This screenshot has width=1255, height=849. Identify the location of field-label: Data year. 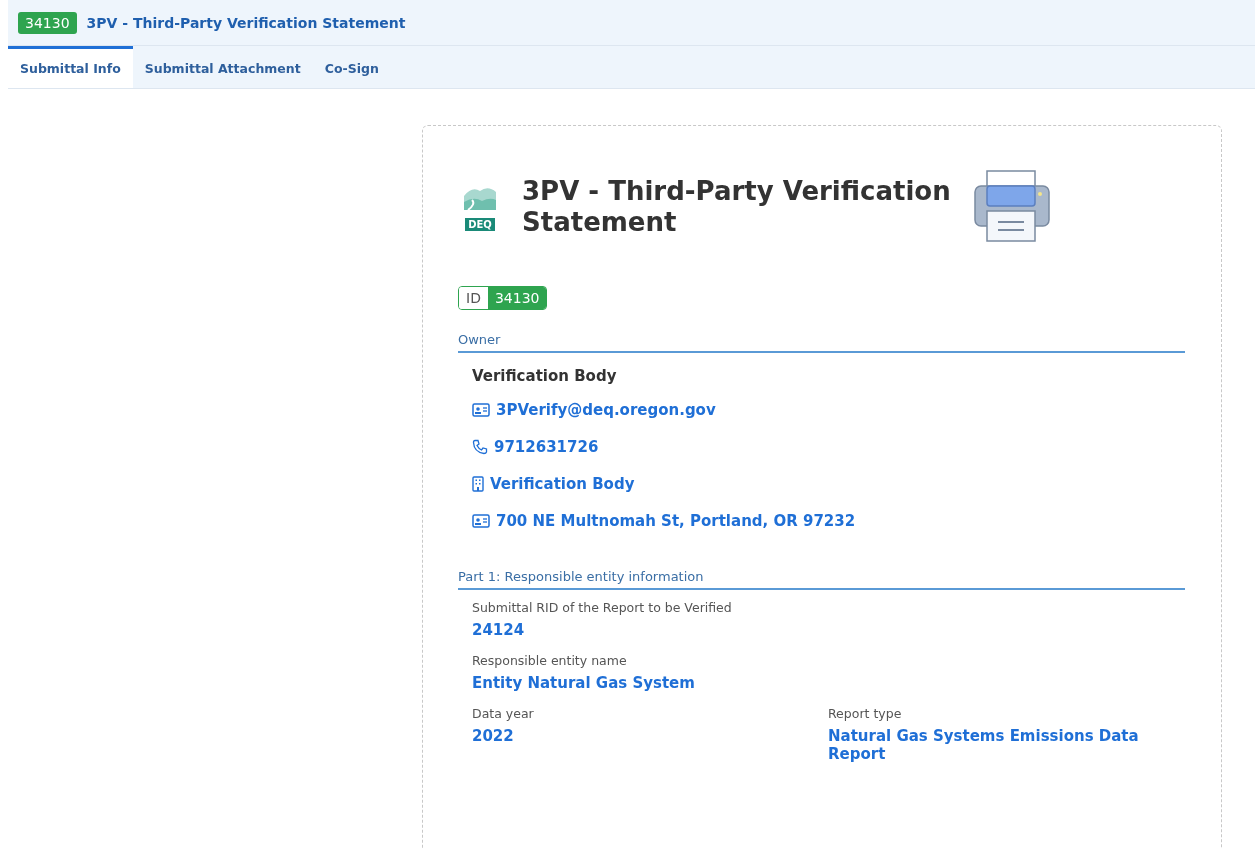
(503, 713).